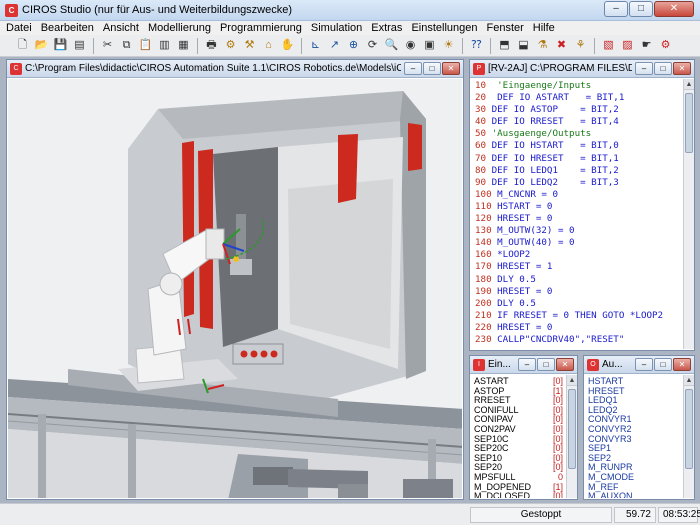 The width and height of the screenshot is (700, 525). Describe the element at coordinates (546, 364) in the screenshot. I see `inputs-maximize-button: □` at that location.